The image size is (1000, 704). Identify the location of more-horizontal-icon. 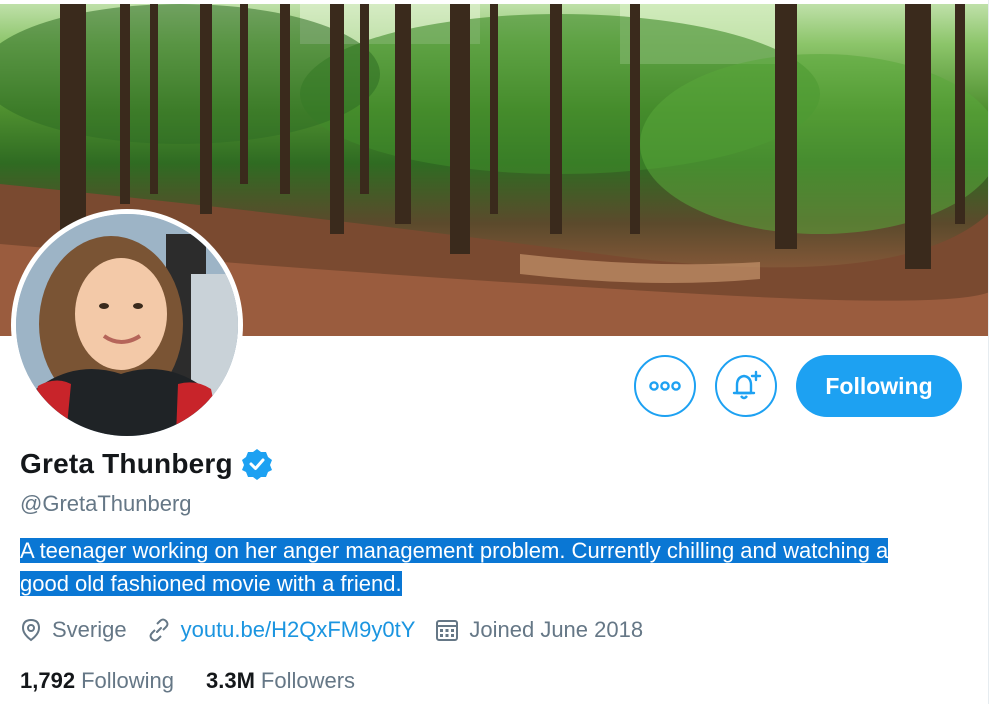
(665, 386).